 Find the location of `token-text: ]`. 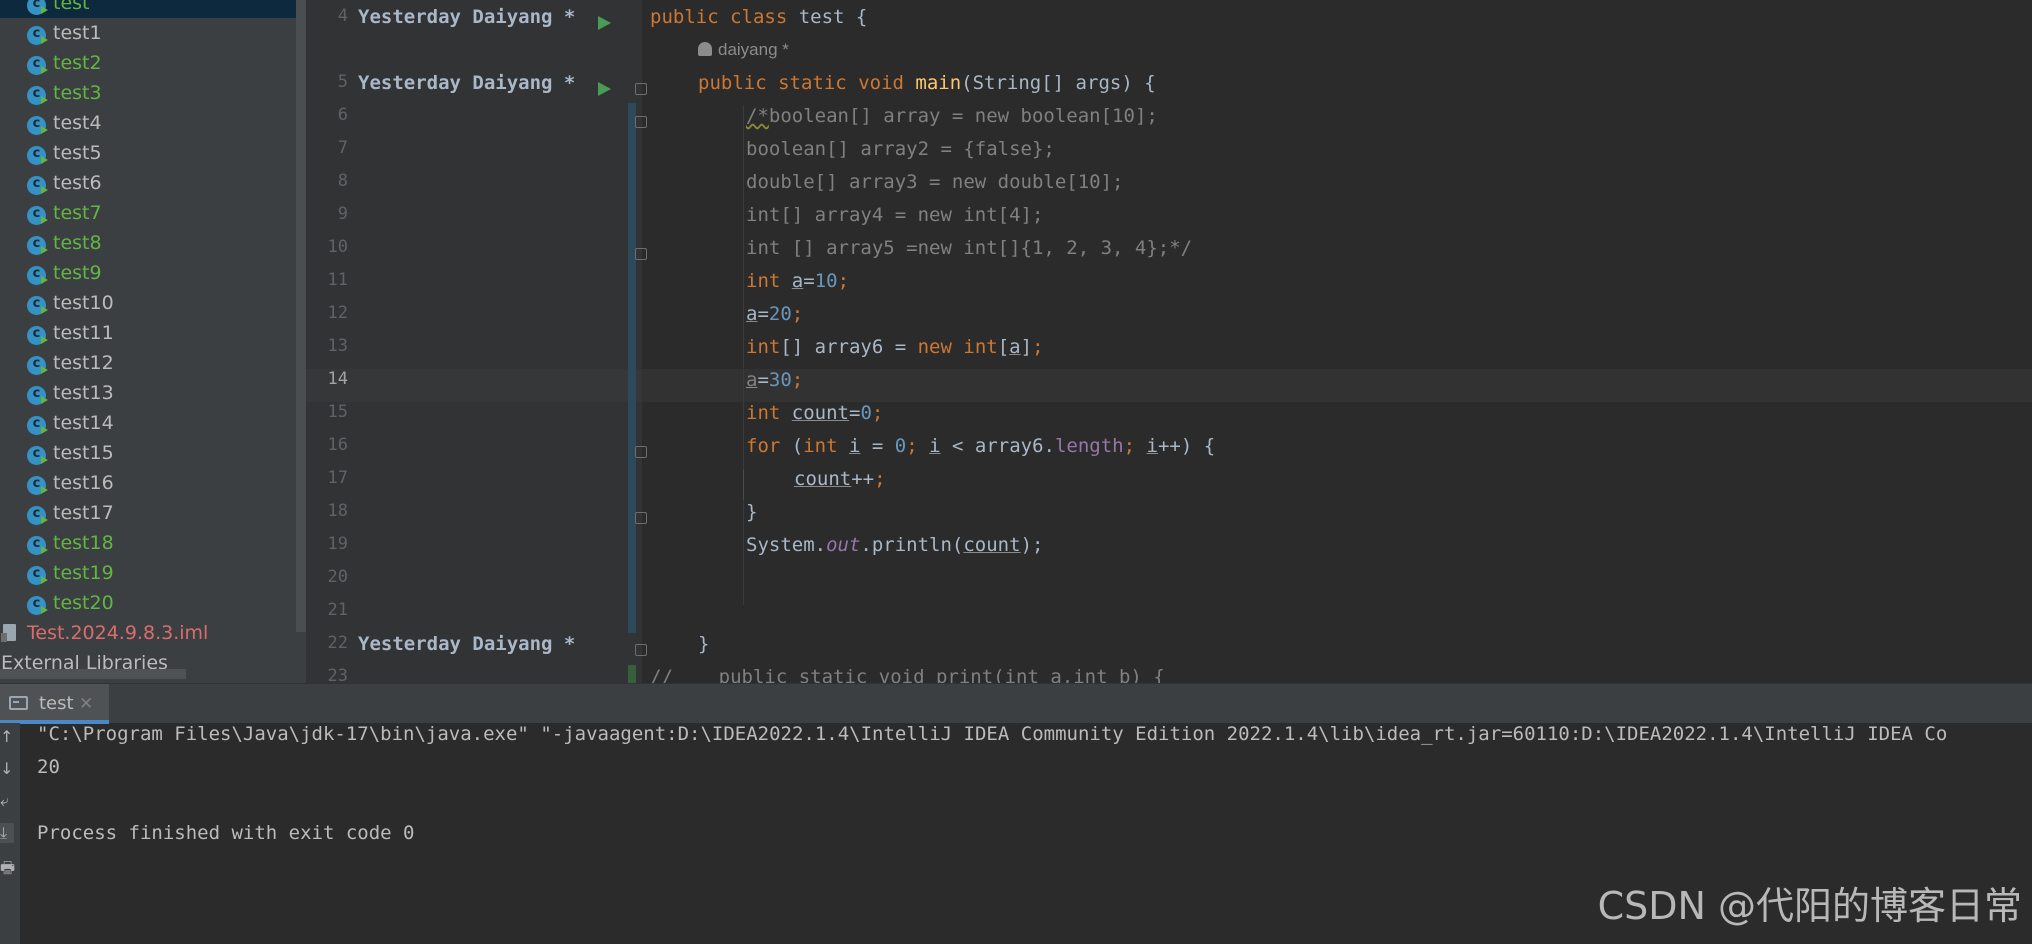

token-text: ] is located at coordinates (1026, 347).